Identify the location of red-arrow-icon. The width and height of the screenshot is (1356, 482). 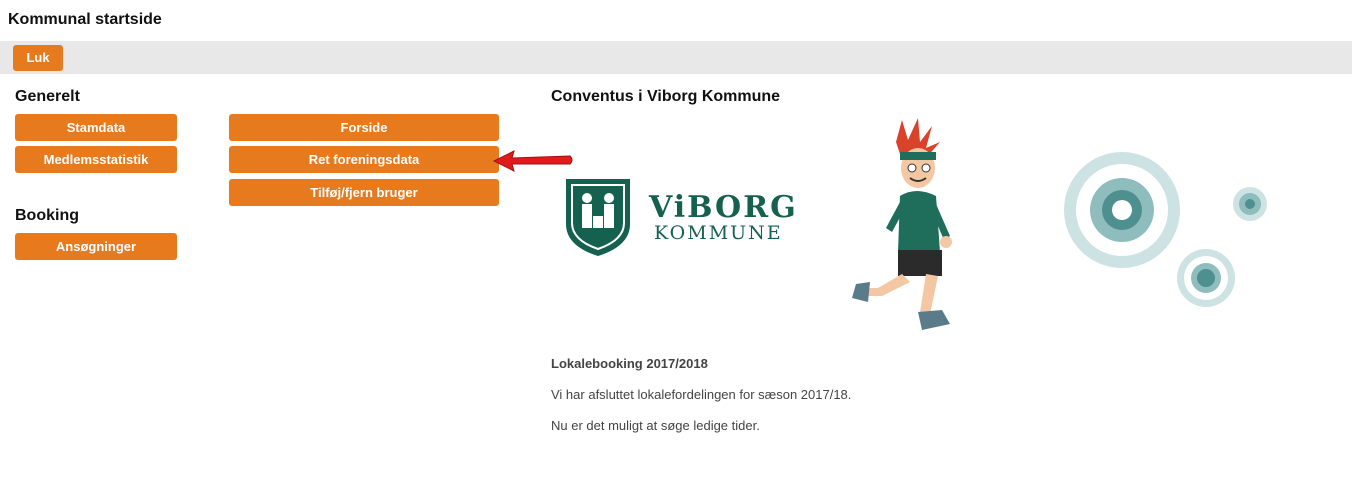
(532, 161).